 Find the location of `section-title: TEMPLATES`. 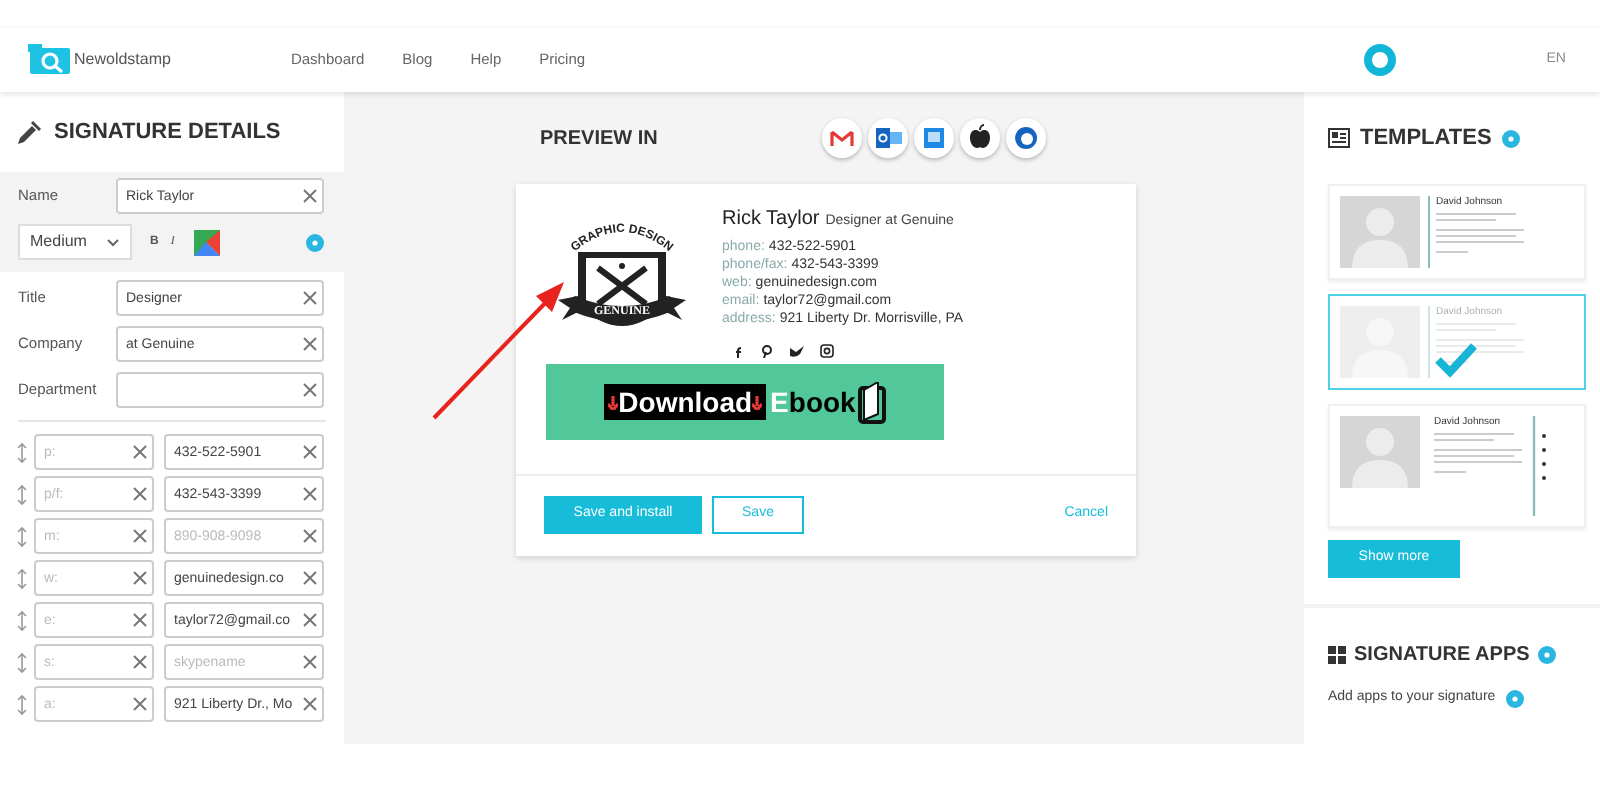

section-title: TEMPLATES is located at coordinates (1426, 138).